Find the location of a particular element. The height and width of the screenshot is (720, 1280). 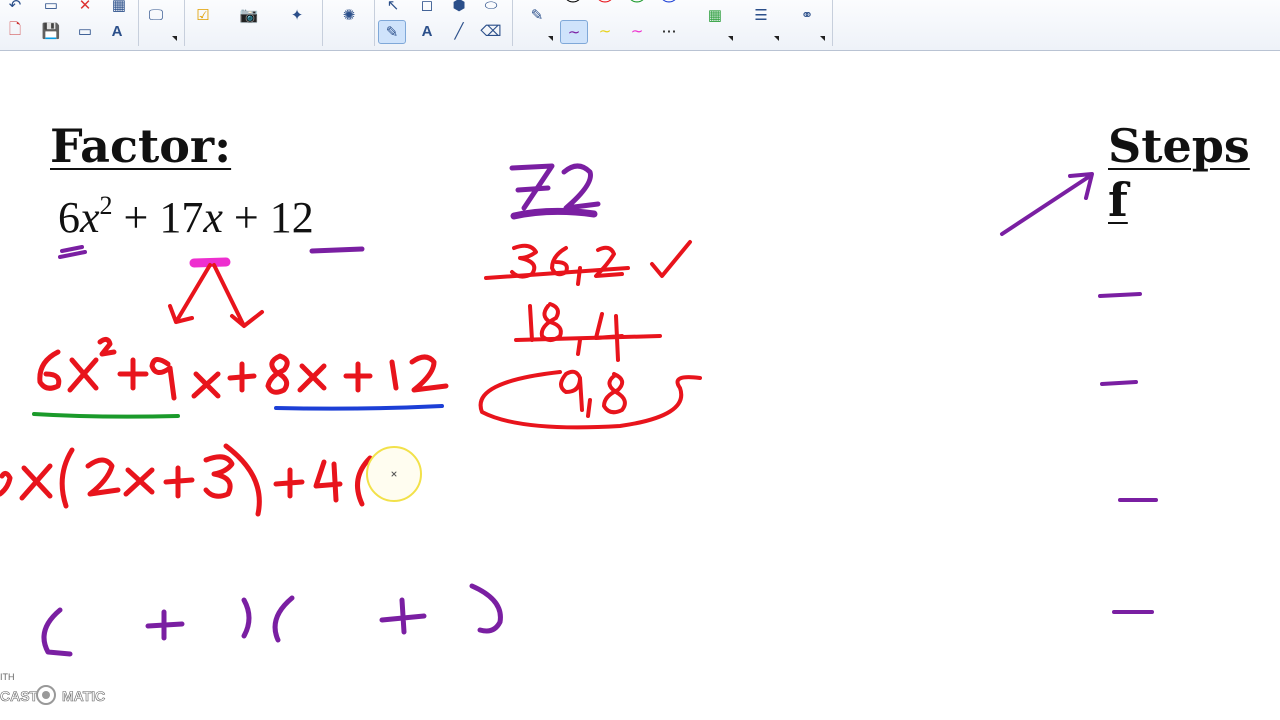

ink-factor-pairs is located at coordinates (590, 335).